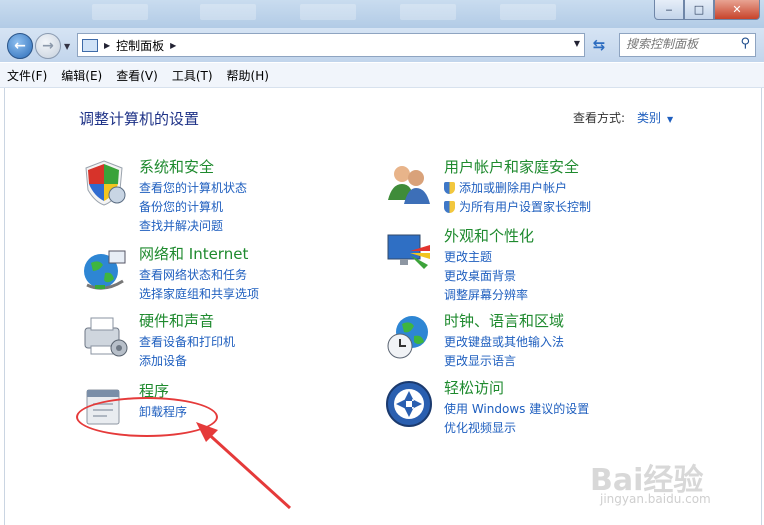 This screenshot has width=764, height=525. I want to click on monitor-paint-icon, so click(408, 251).